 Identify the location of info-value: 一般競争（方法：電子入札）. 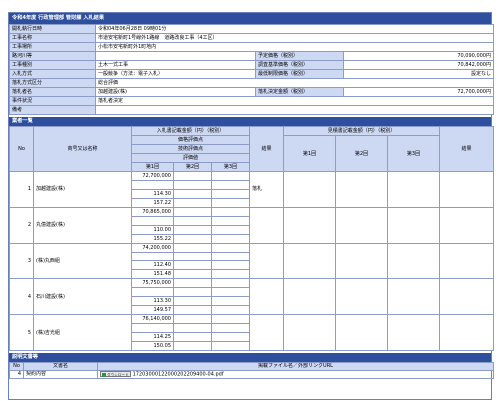
(175, 74).